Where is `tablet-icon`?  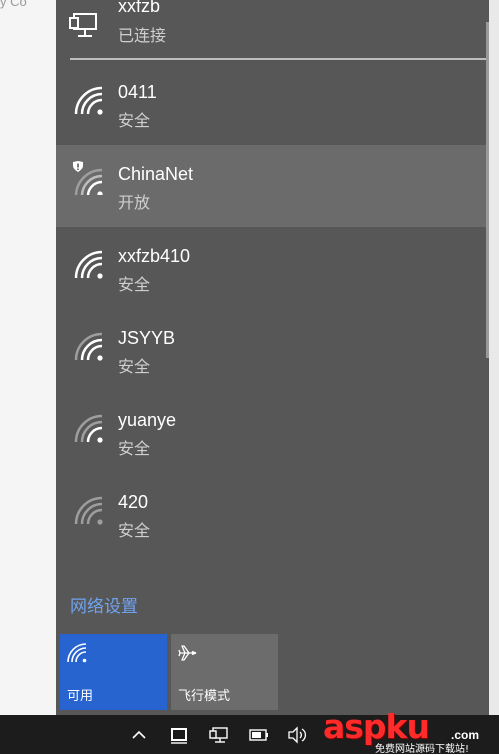 tablet-icon is located at coordinates (179, 735).